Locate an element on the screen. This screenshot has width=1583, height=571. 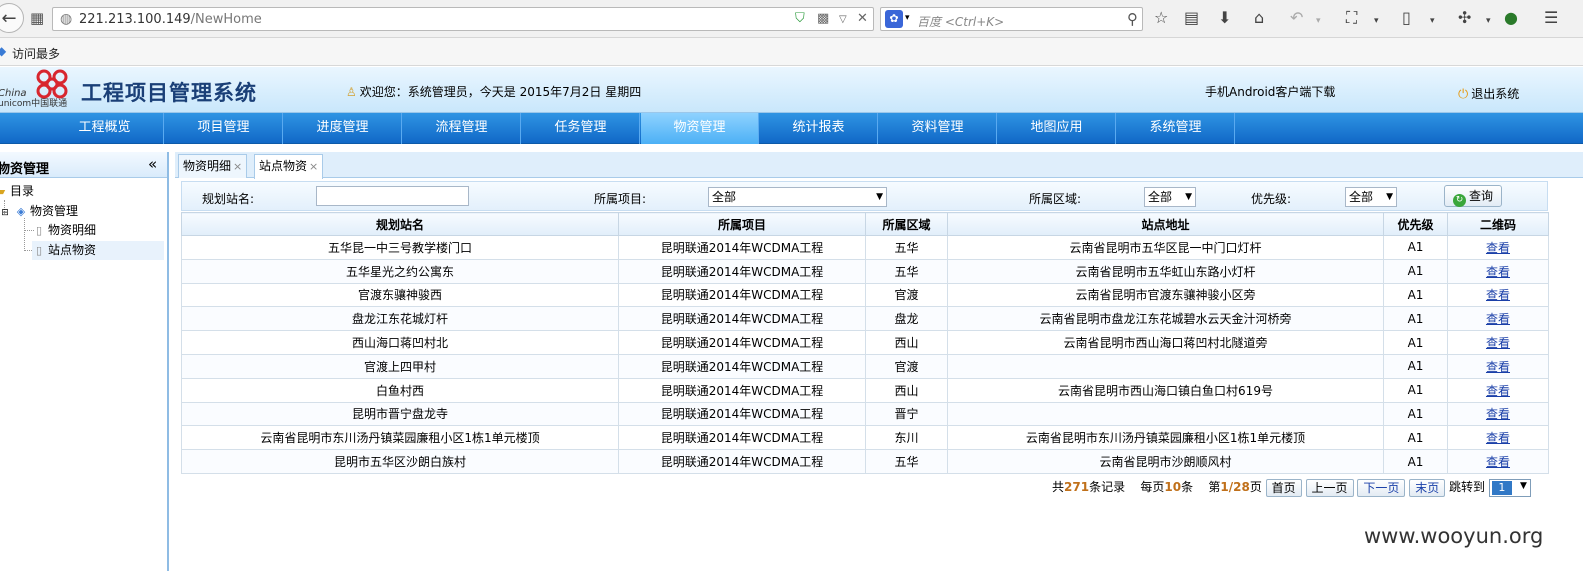
nav-item-progress: 进度管理 is located at coordinates (343, 128).